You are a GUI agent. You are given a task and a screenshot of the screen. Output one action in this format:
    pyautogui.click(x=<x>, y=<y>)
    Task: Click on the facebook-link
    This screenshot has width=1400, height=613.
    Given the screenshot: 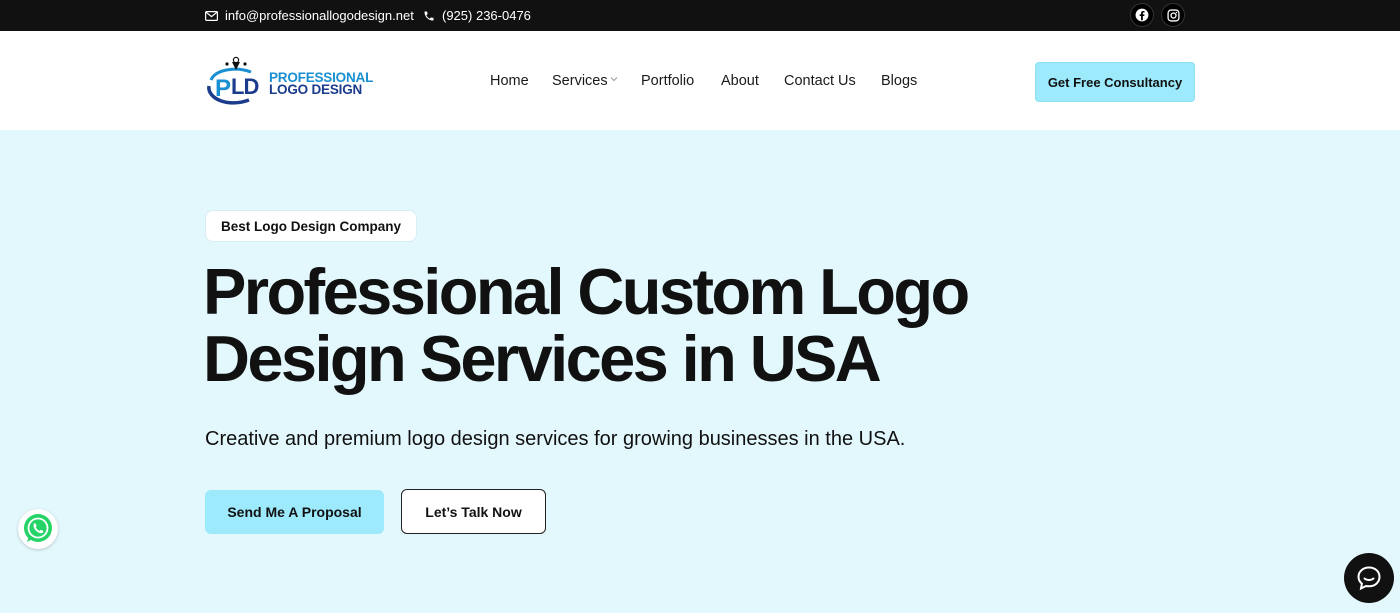 What is the action you would take?
    pyautogui.click(x=1142, y=15)
    